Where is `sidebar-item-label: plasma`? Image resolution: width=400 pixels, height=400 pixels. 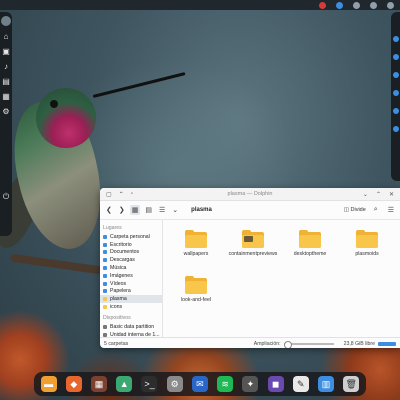
sidebar-item-label: plasma is located at coordinates (118, 299).